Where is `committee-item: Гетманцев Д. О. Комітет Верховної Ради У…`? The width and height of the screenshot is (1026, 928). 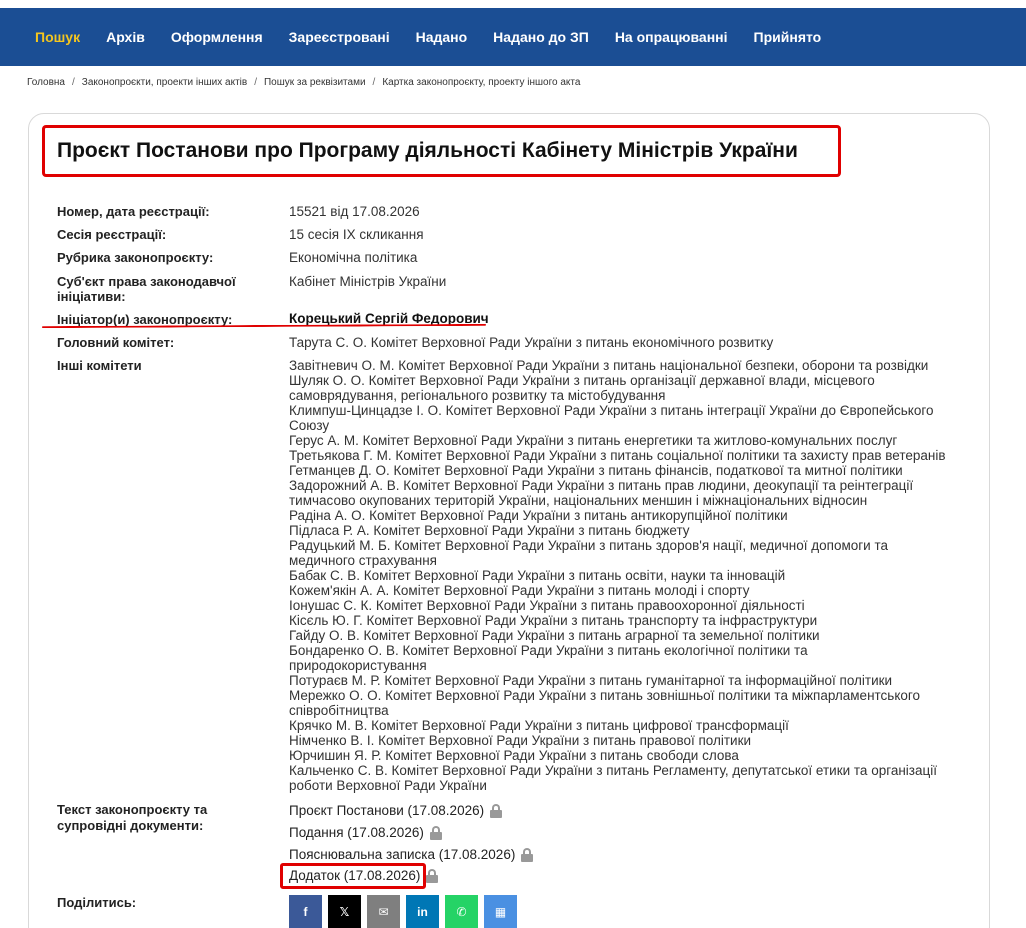 committee-item: Гетманцев Д. О. Комітет Верховної Ради У… is located at coordinates (596, 470).